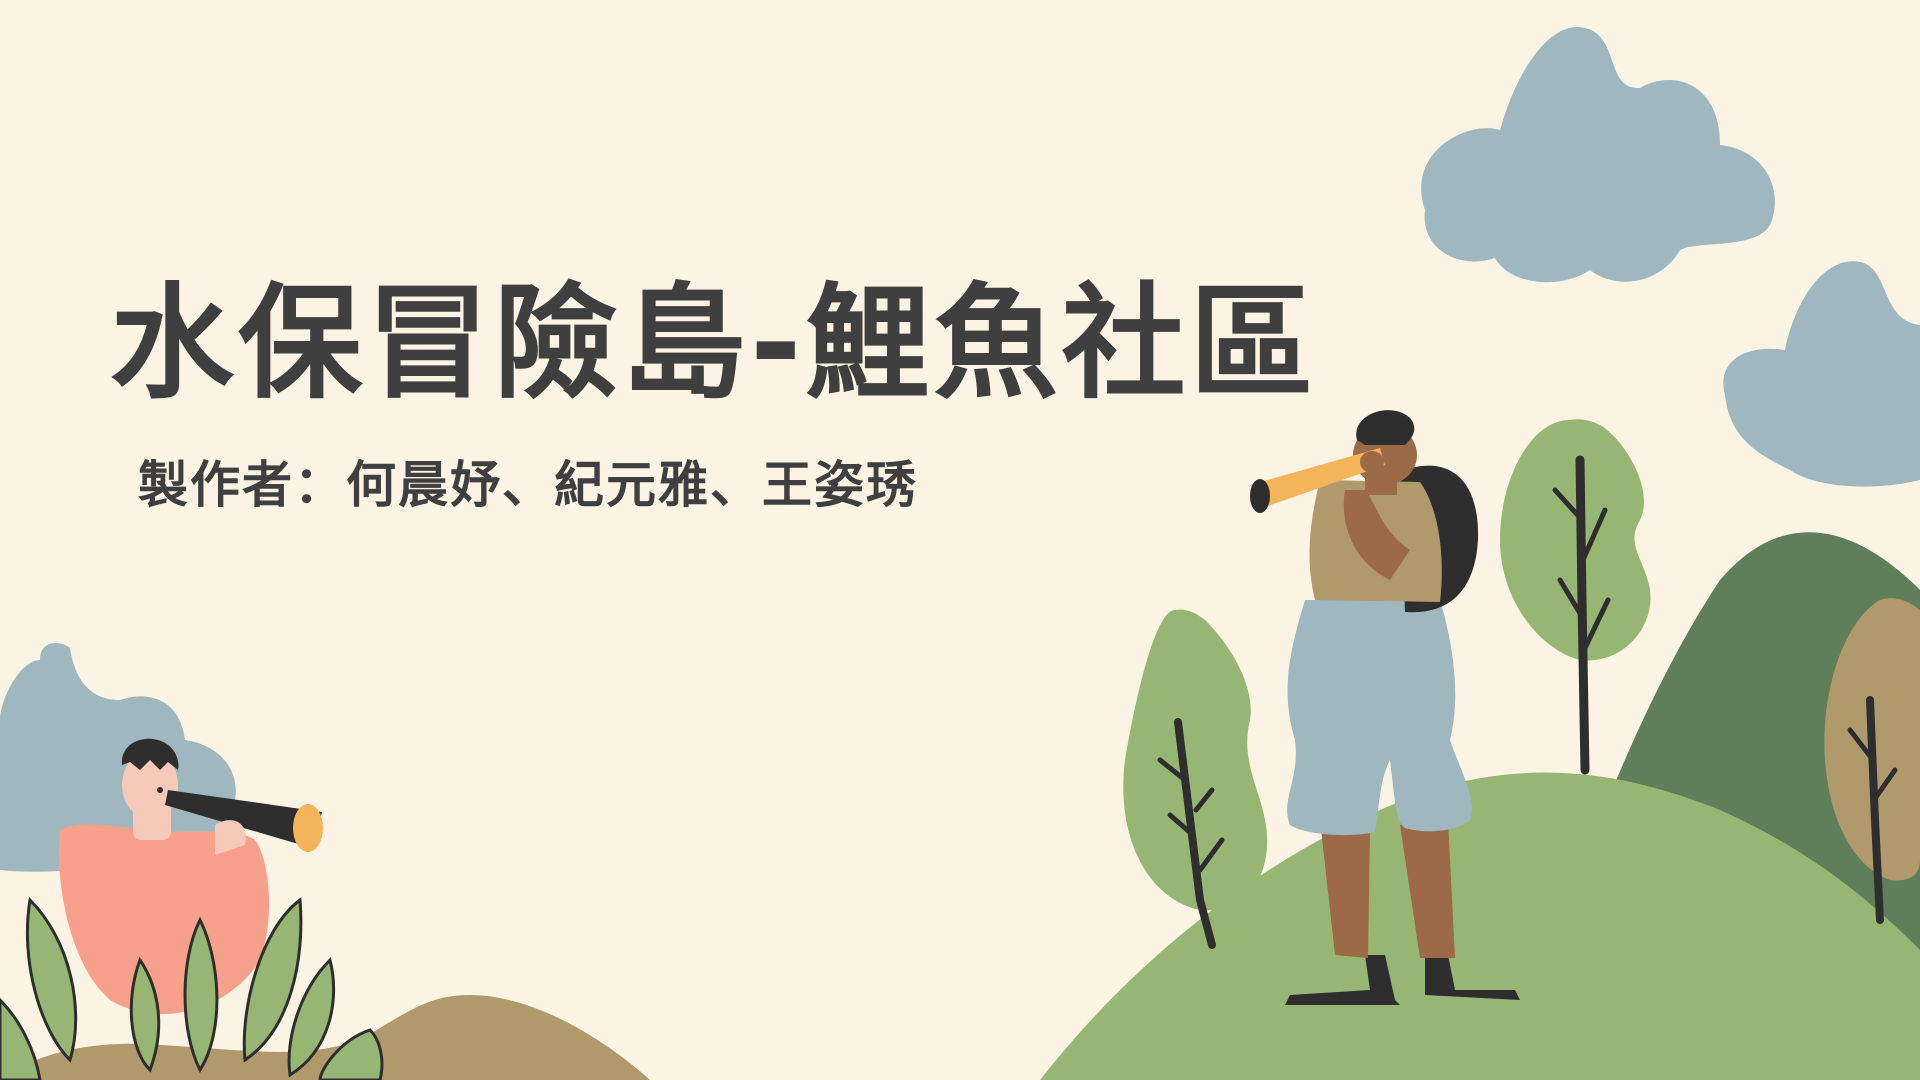 This screenshot has height=1080, width=1920. Describe the element at coordinates (1195, 779) in the screenshot. I see `tree-green-left` at that location.